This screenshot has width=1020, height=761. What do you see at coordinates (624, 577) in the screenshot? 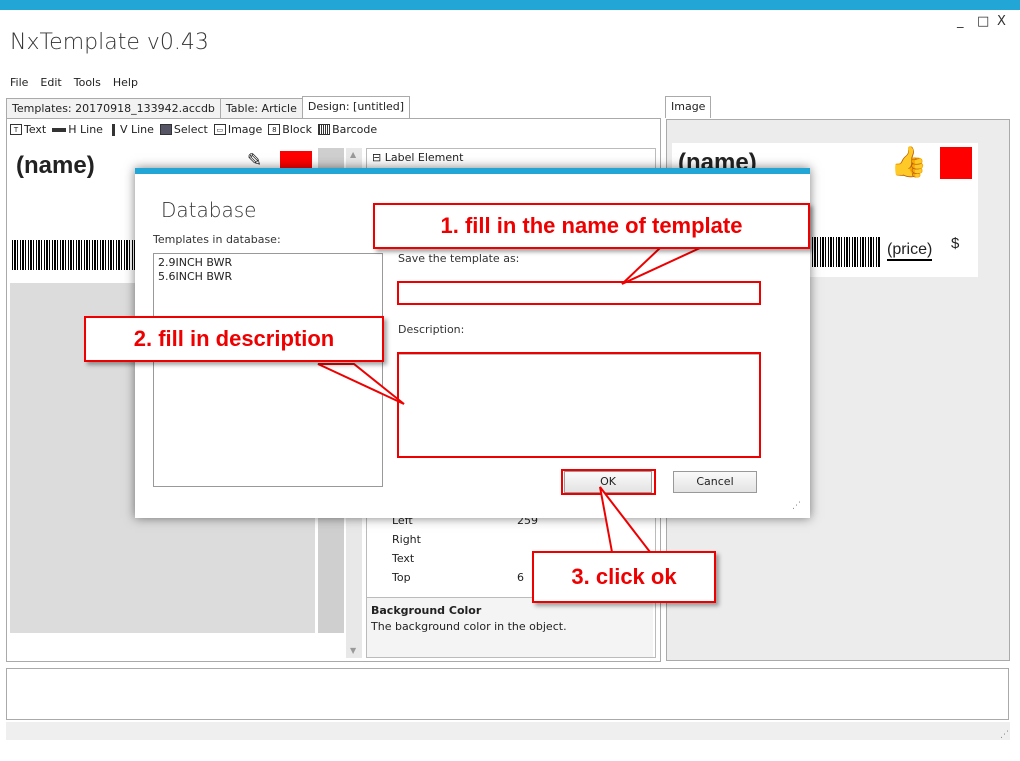
I see `callout-step3: 3. click ok` at bounding box center [624, 577].